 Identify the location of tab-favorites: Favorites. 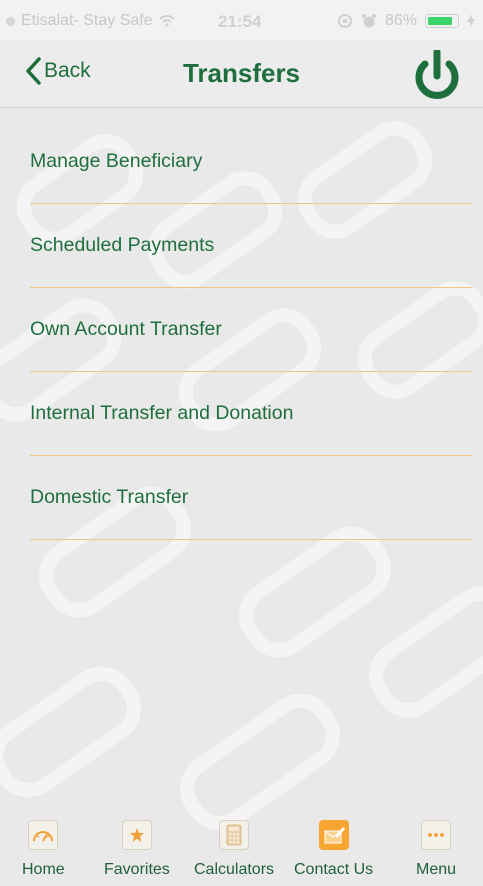
(137, 849).